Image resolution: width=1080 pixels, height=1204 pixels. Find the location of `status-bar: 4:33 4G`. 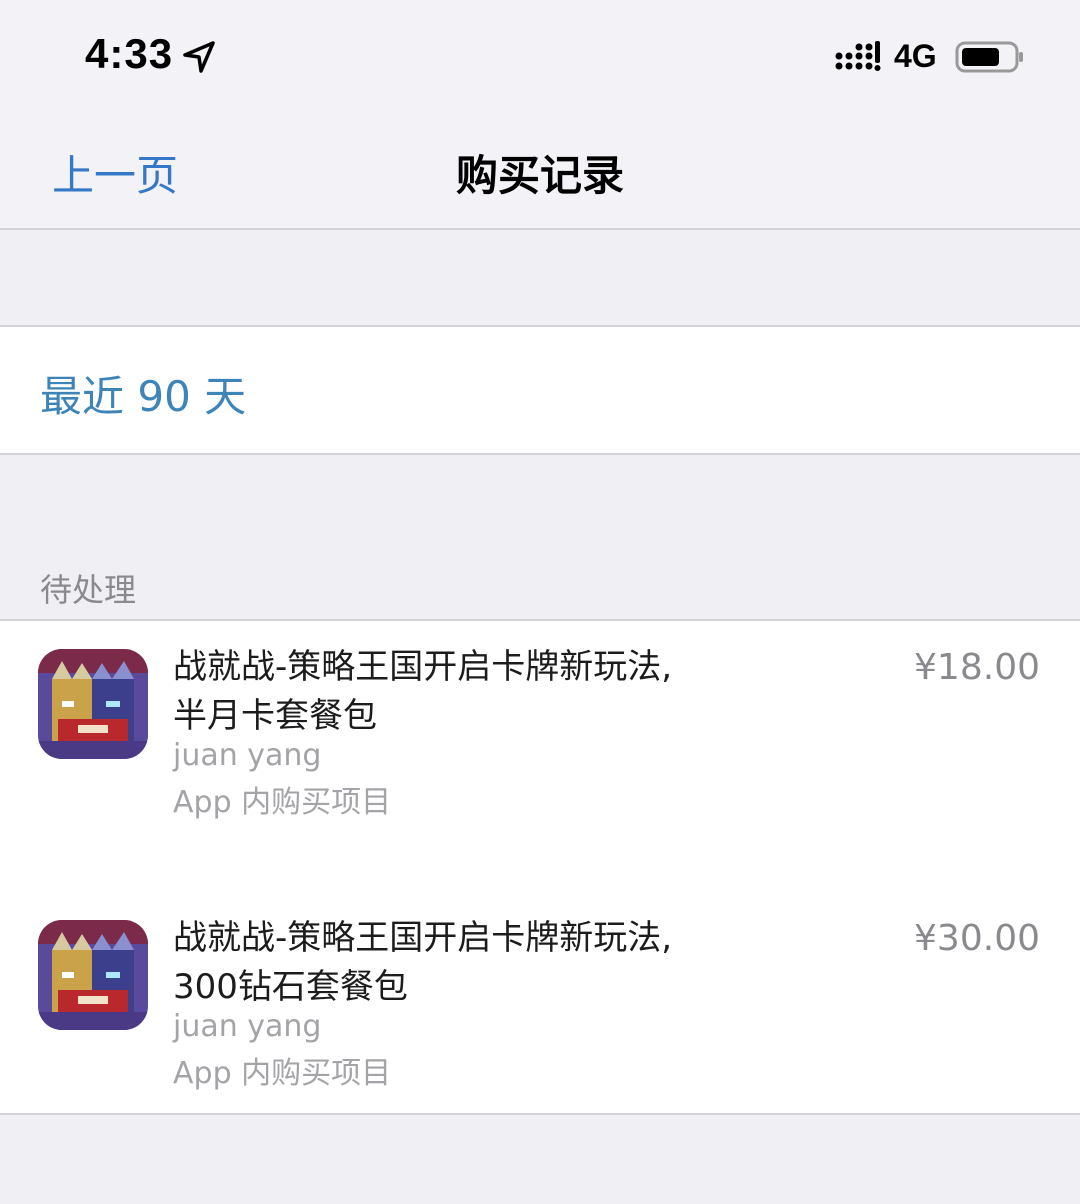

status-bar: 4:33 4G is located at coordinates (540, 55).